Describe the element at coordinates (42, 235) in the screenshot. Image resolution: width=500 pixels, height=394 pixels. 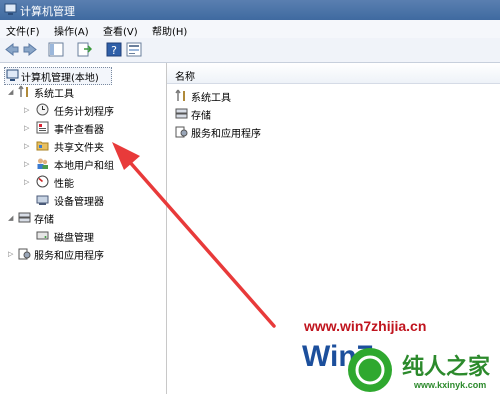
I see `disk-icon` at that location.